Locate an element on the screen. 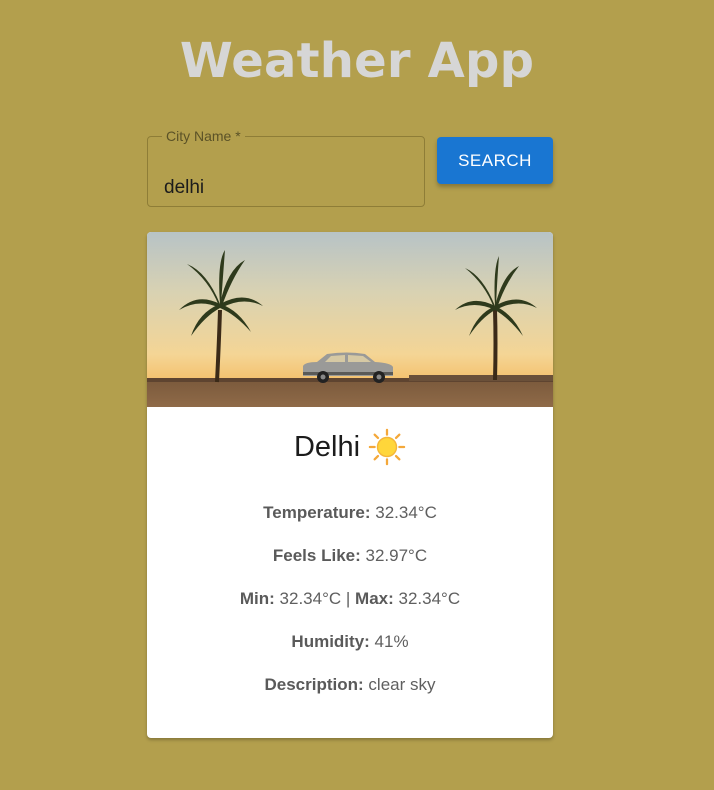  min-value: 32.34°C | is located at coordinates (315, 598).